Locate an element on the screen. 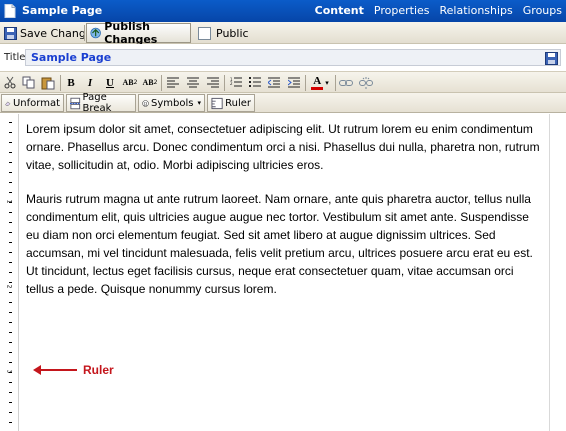 The image size is (566, 431). ruler-label: Ruler is located at coordinates (238, 103).